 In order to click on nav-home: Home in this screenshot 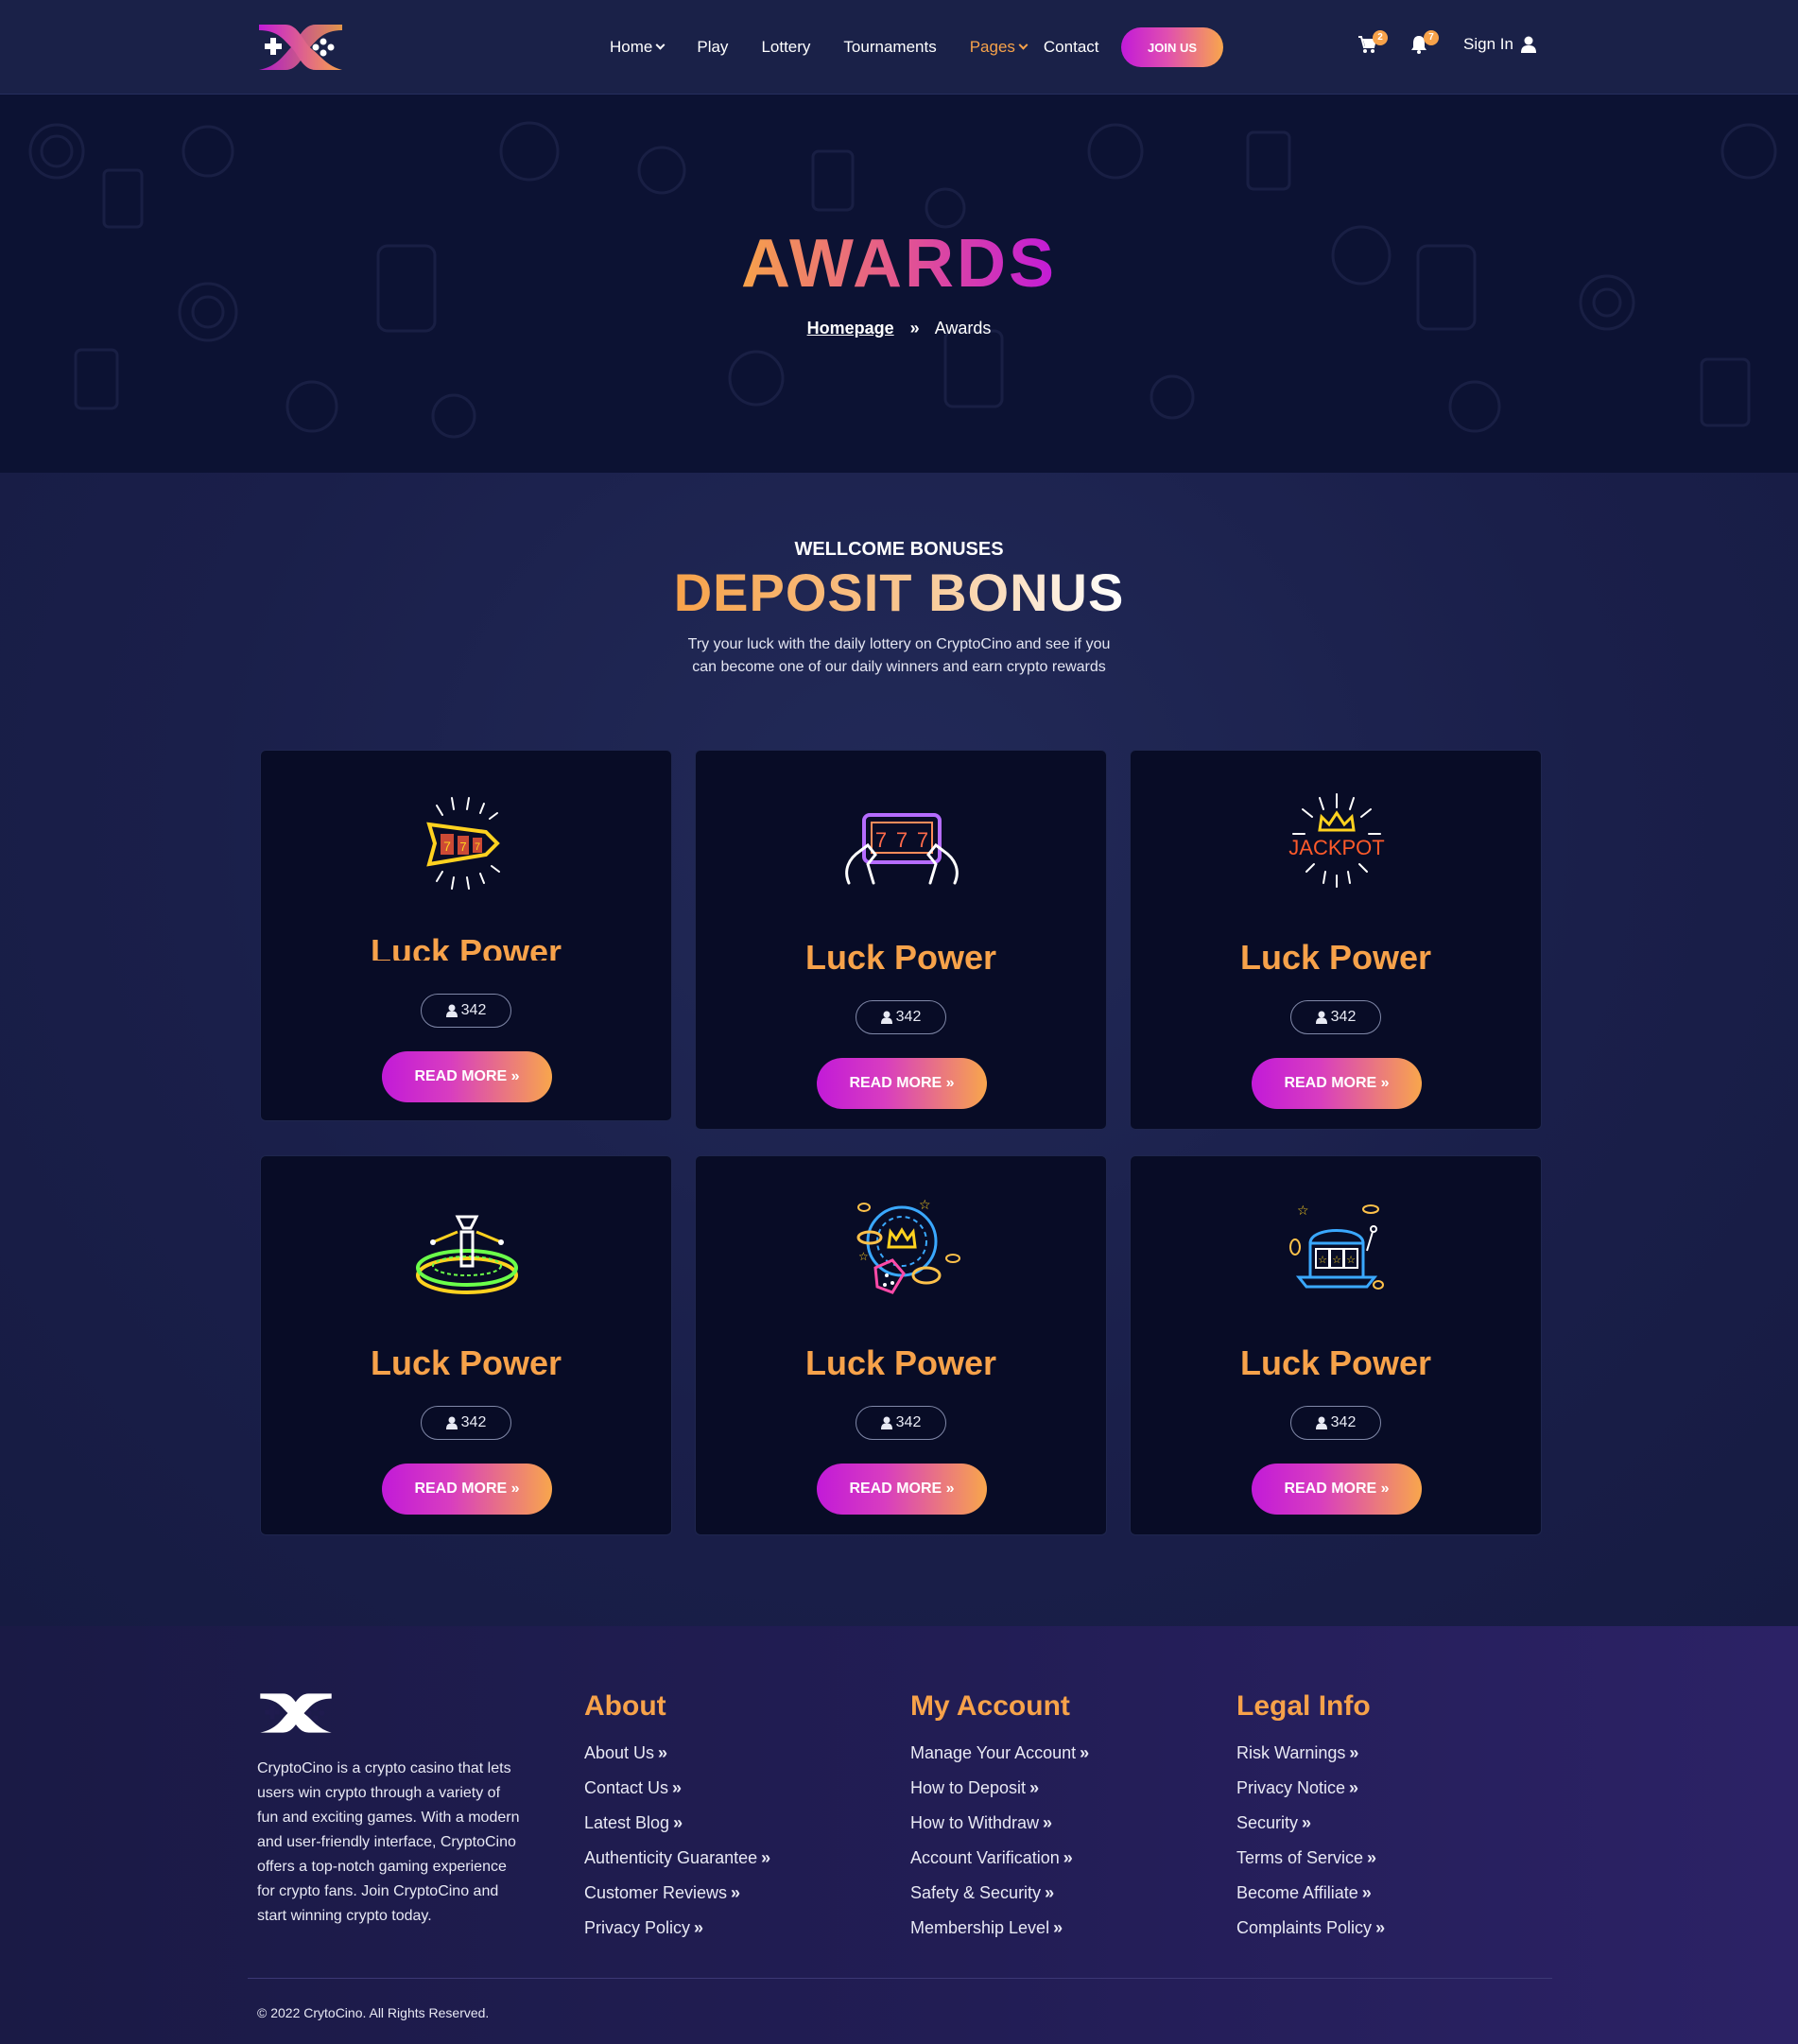, I will do `click(638, 47)`.